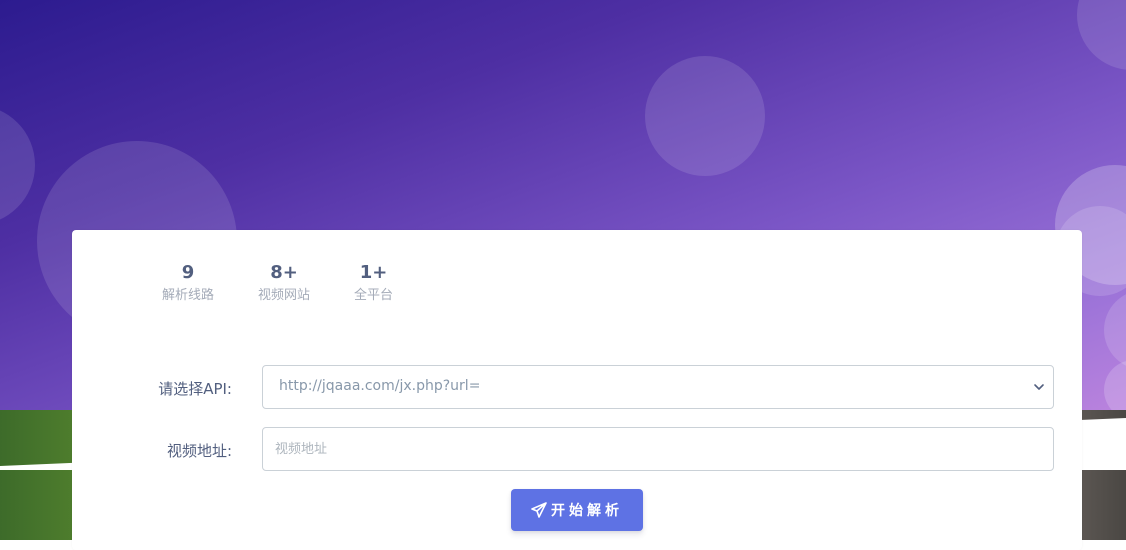  Describe the element at coordinates (188, 272) in the screenshot. I see `stat-value: 9` at that location.